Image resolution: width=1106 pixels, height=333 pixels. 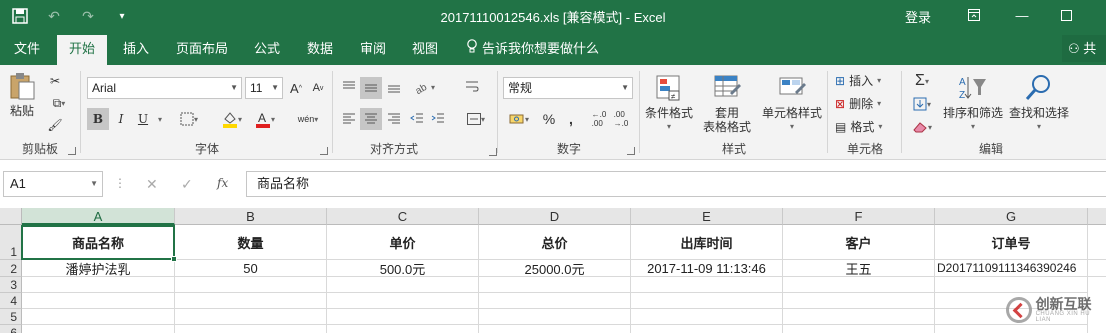 What do you see at coordinates (922, 104) in the screenshot?
I see `fill-icon: ▾` at bounding box center [922, 104].